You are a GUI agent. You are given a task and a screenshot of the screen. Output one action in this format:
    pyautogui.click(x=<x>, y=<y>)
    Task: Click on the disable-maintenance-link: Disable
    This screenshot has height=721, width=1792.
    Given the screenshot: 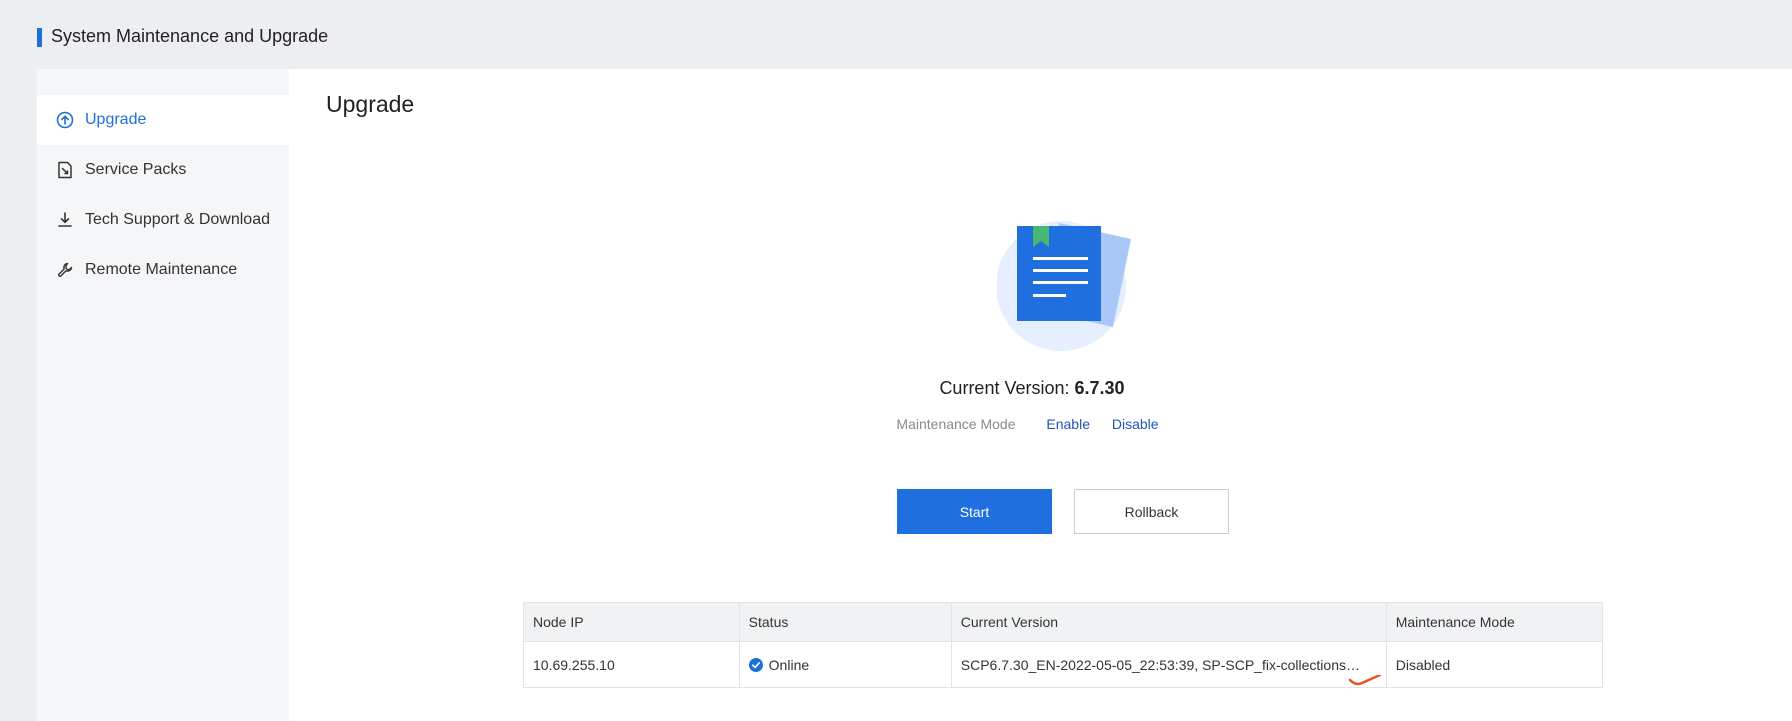 What is the action you would take?
    pyautogui.click(x=1135, y=424)
    